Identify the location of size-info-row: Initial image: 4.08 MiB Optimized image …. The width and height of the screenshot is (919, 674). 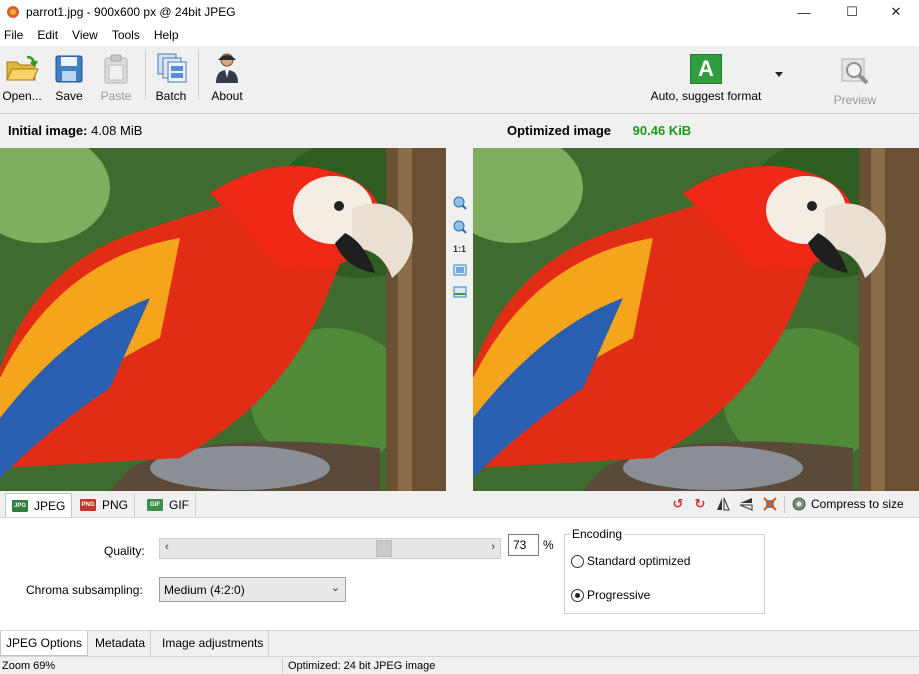
(459, 131).